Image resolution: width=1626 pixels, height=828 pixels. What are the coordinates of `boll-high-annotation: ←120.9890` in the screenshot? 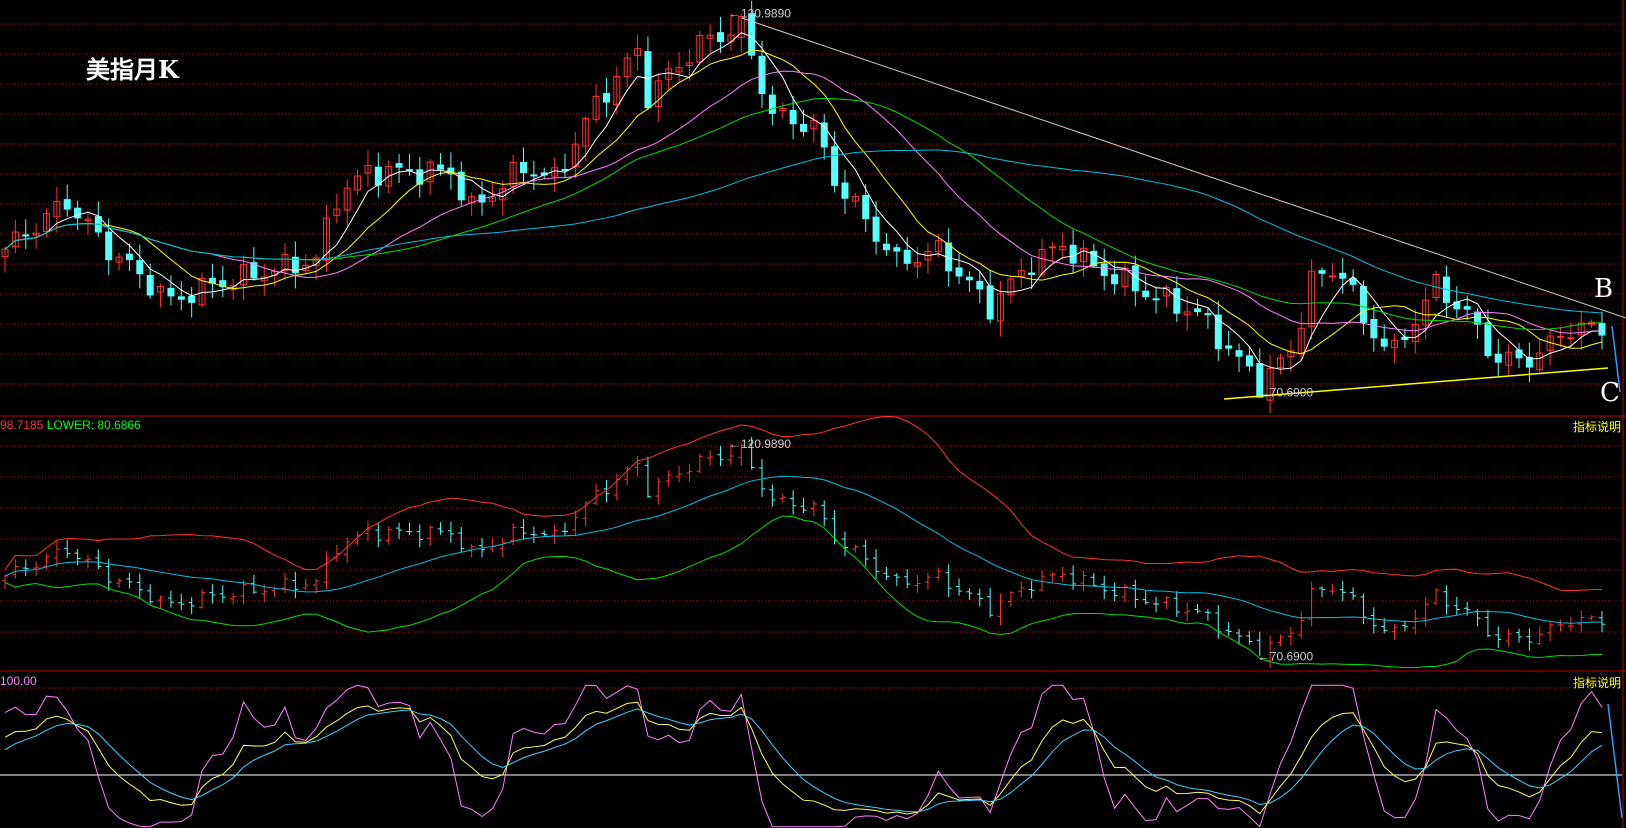 It's located at (760, 444).